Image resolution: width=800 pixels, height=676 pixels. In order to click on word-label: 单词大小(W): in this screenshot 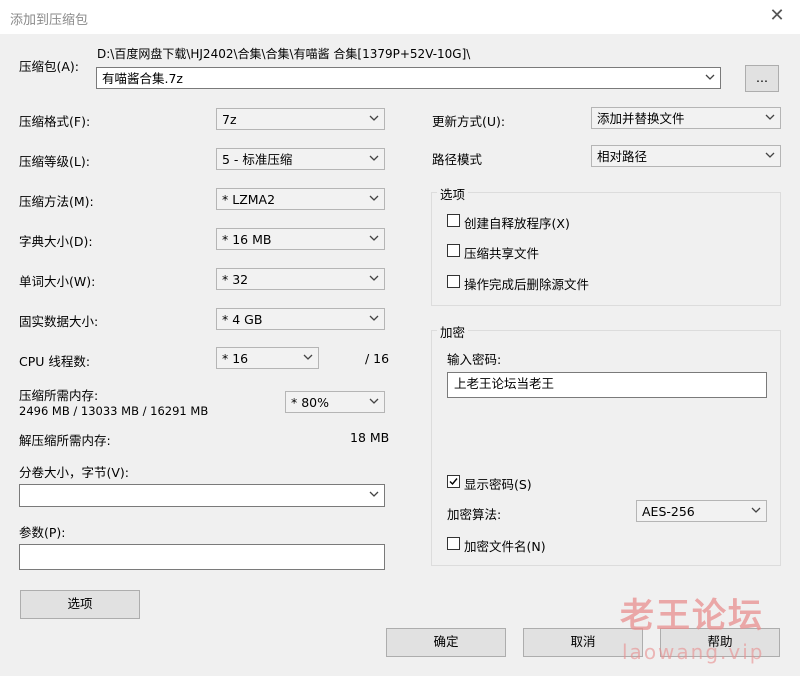, I will do `click(57, 281)`.